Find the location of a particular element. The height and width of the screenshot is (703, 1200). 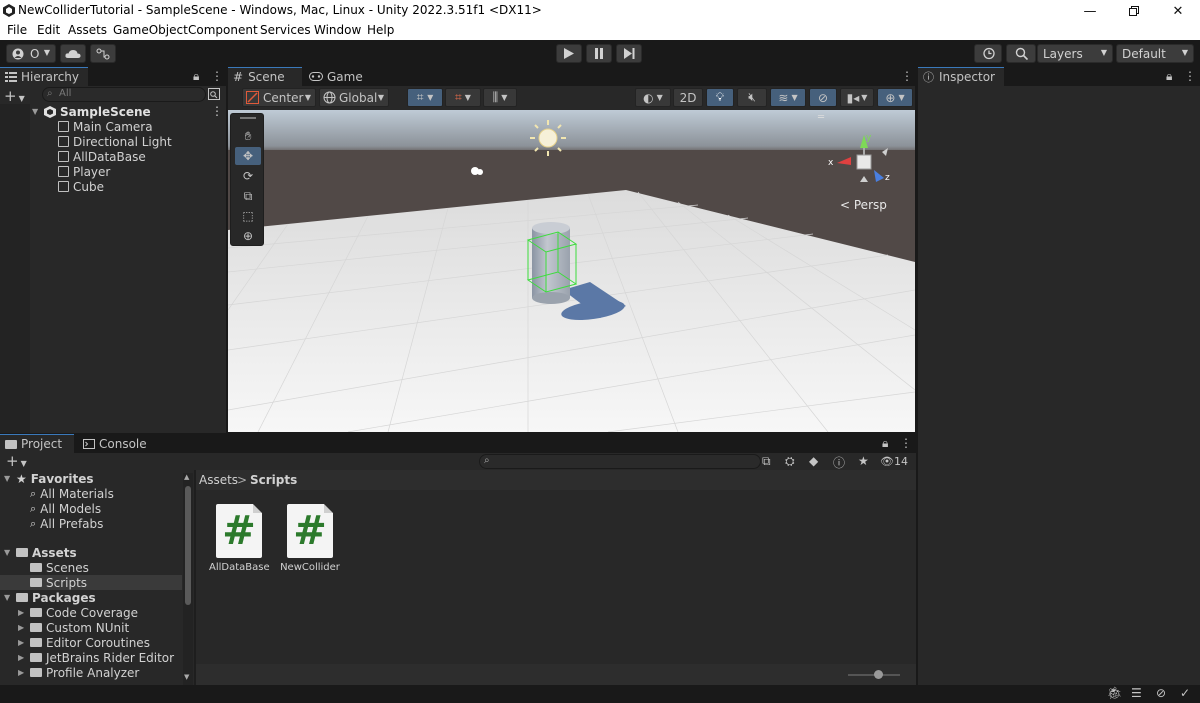

hierarchy-item-player: Player is located at coordinates (112, 171).